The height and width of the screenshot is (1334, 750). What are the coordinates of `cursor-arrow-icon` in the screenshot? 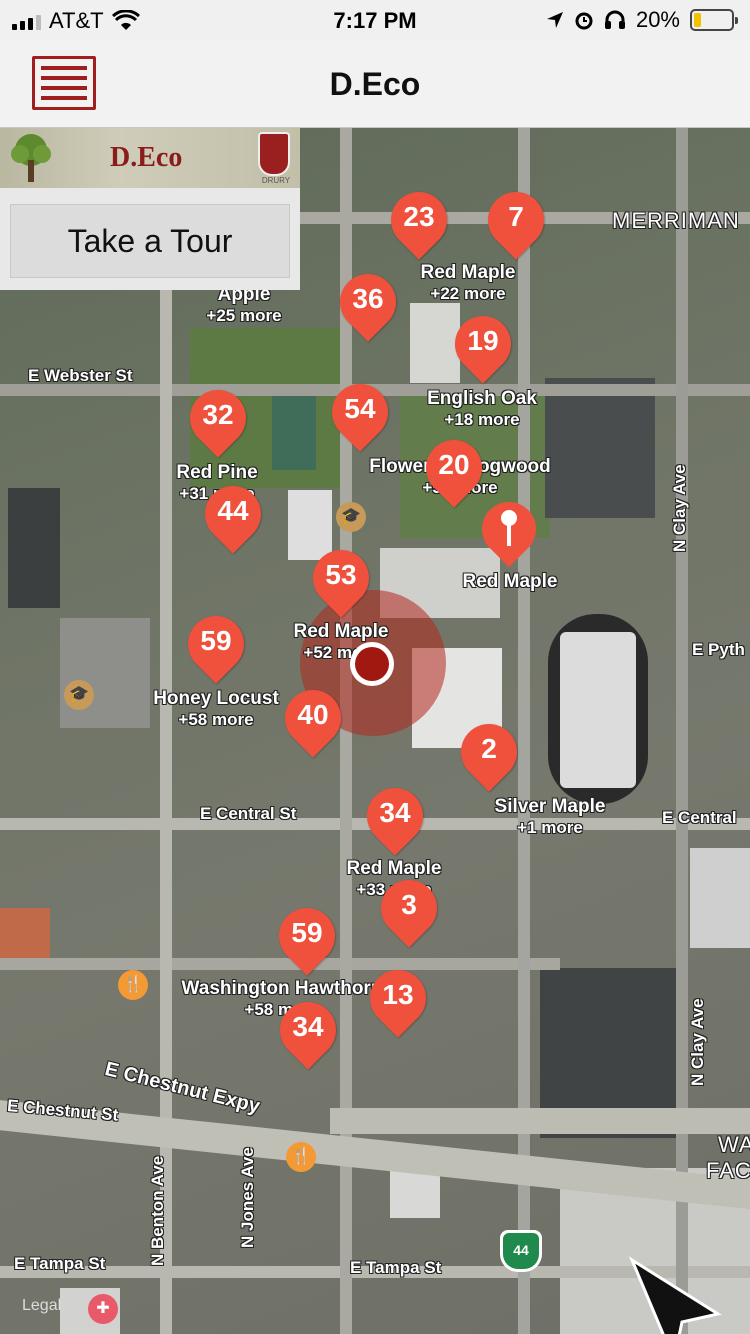 It's located at (675, 1295).